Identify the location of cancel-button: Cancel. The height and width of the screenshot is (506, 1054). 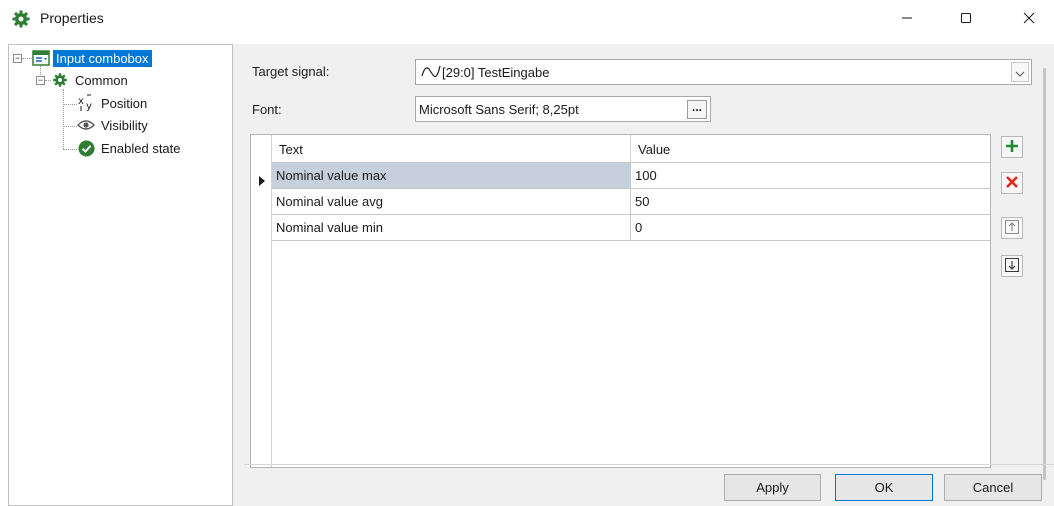
(993, 487).